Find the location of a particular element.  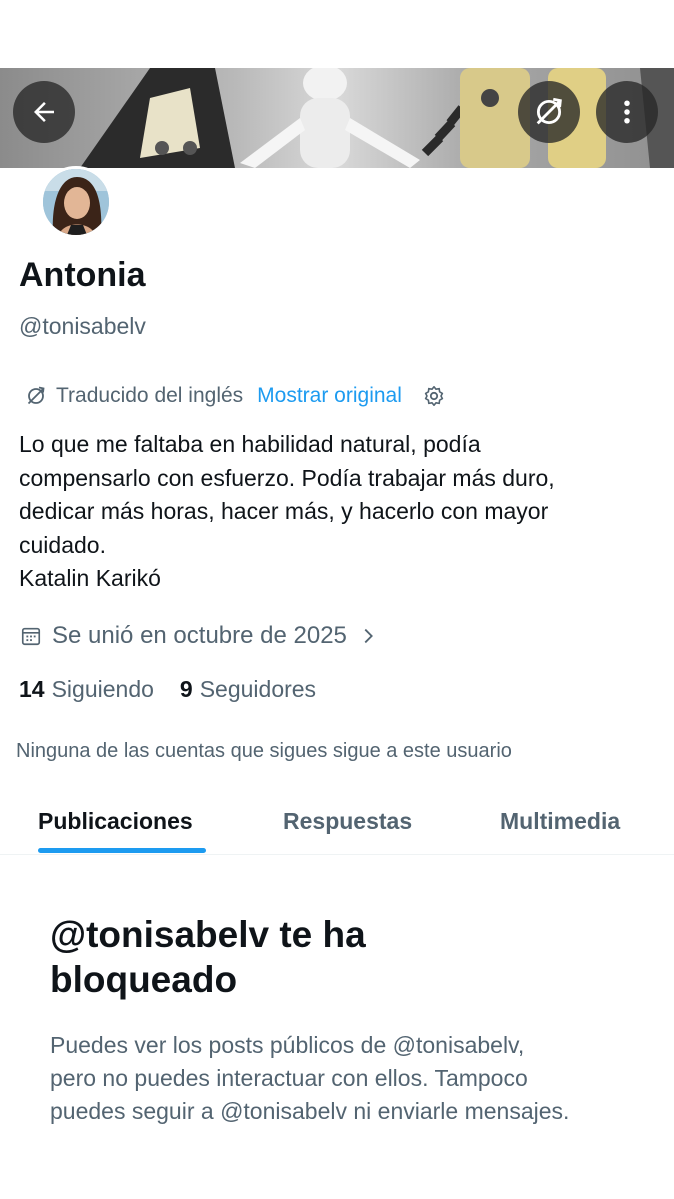

more-vertical-icon is located at coordinates (627, 112).